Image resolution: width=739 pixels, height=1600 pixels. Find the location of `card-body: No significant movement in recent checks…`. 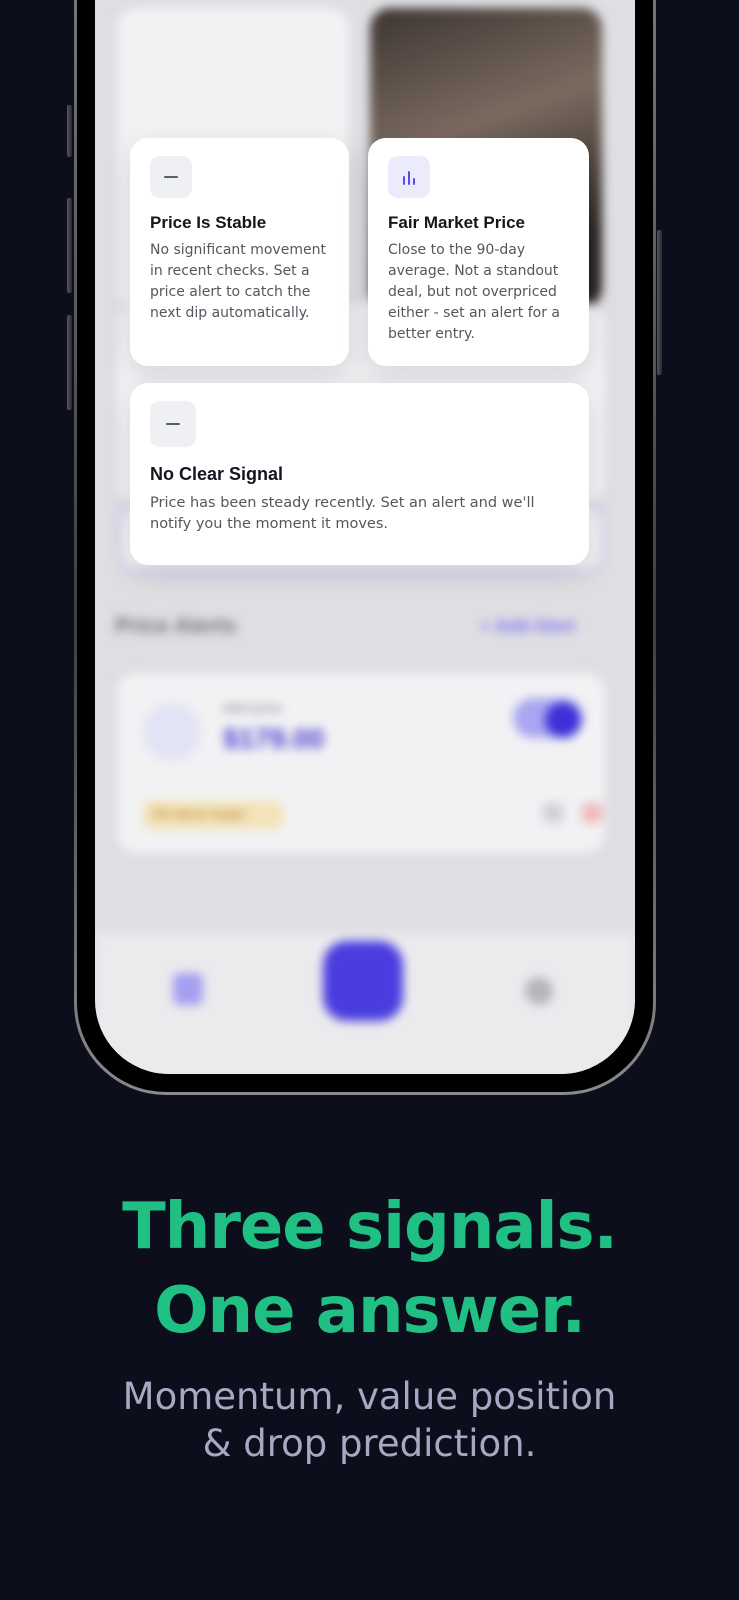

card-body: No significant movement in recent checks… is located at coordinates (238, 281).